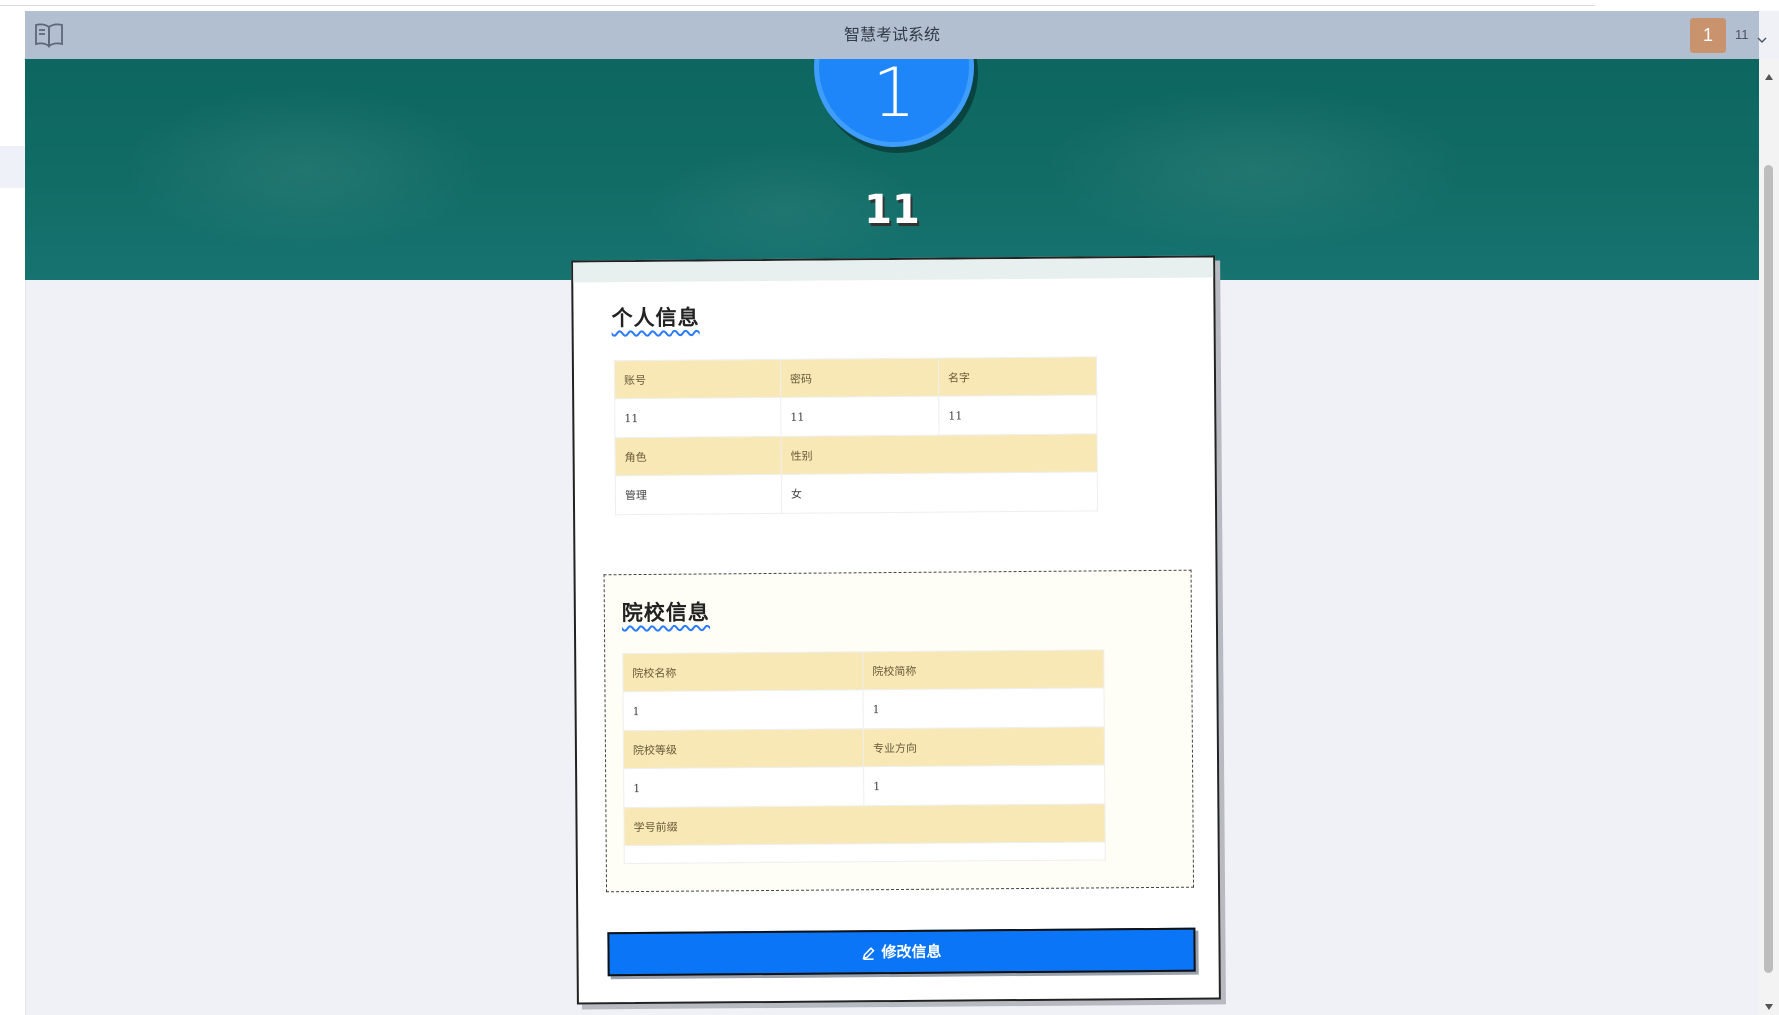 This screenshot has height=1015, width=1779. I want to click on left-gutter, so click(13, 513).